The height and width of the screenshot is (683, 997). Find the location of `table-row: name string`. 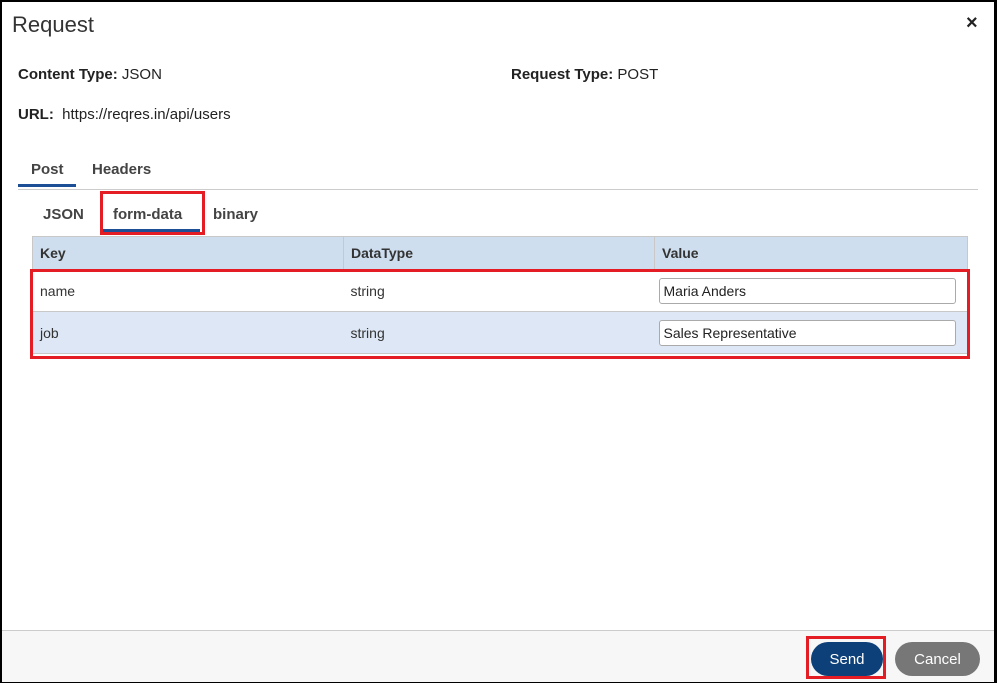

table-row: name string is located at coordinates (500, 290).